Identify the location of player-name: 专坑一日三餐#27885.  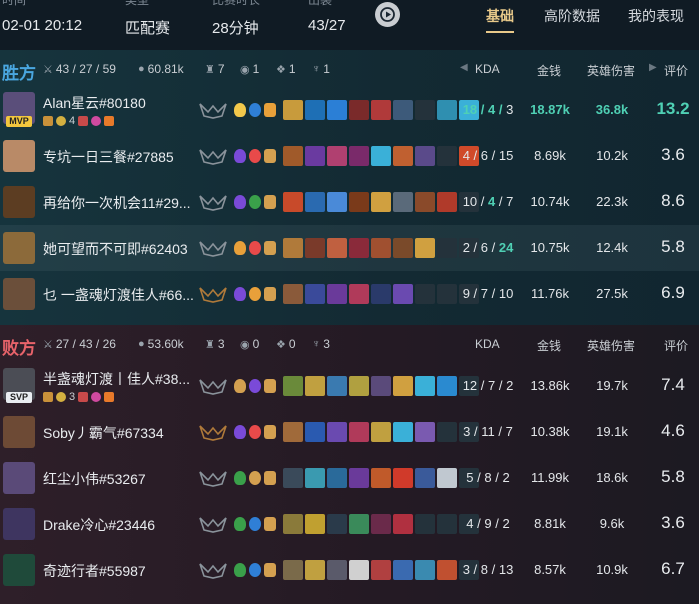
(108, 157).